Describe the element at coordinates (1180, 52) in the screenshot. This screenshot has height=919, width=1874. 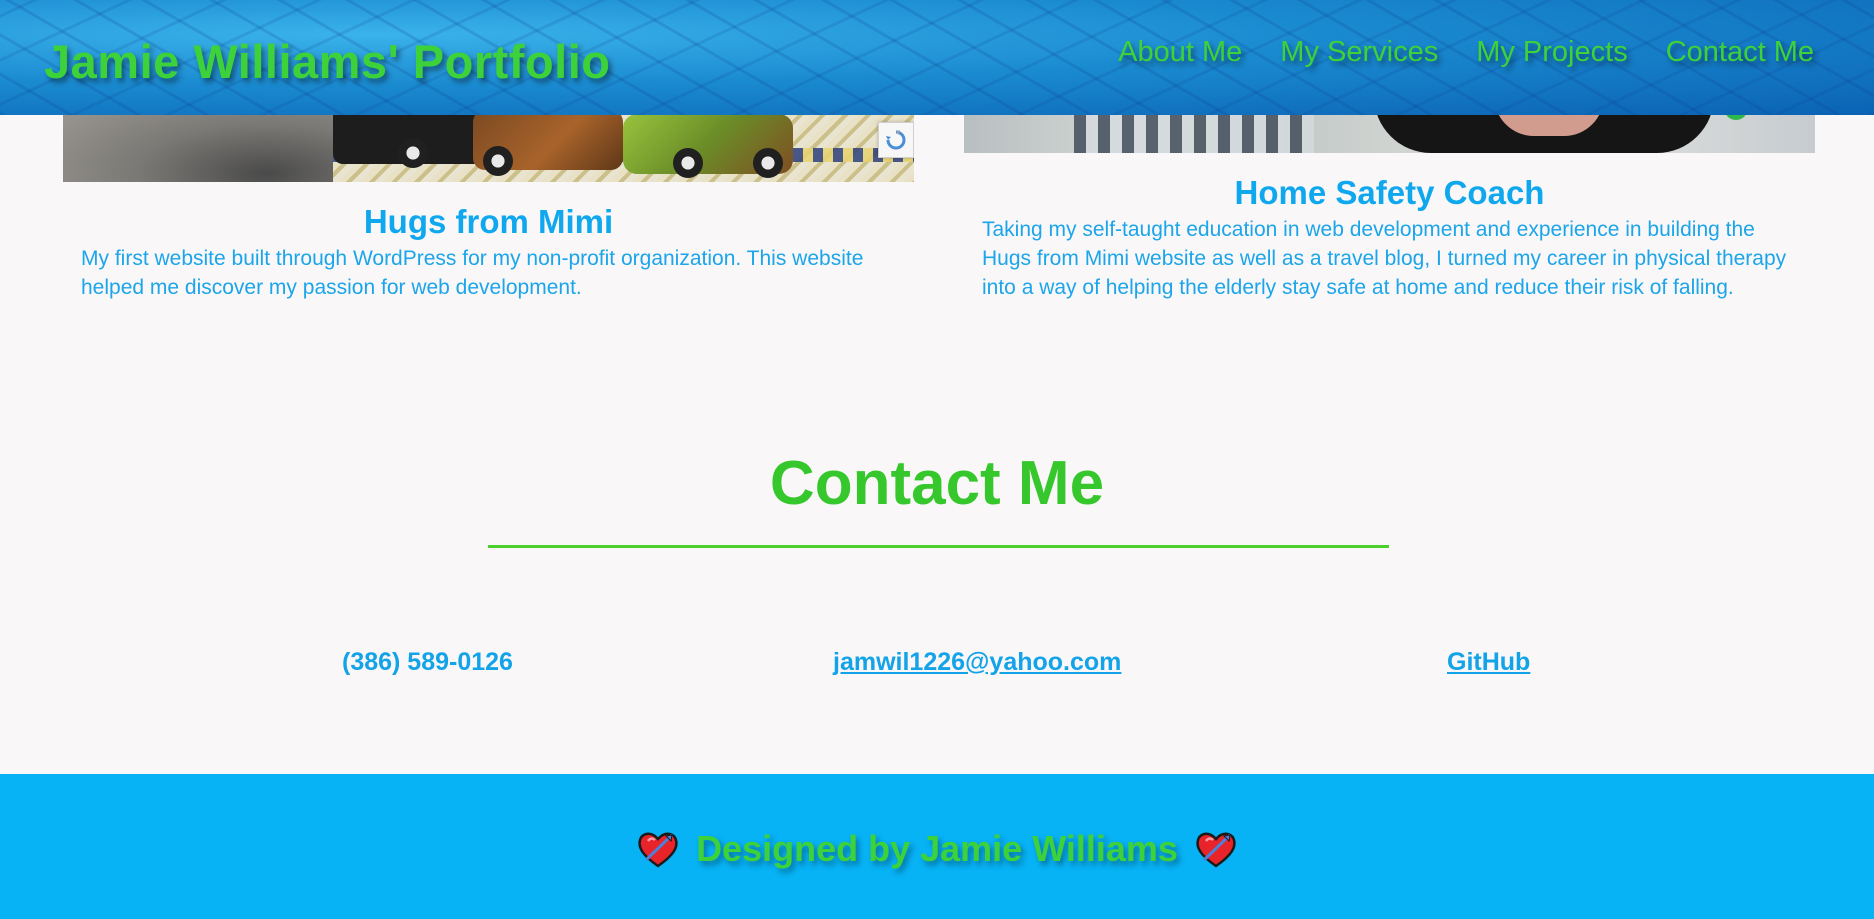
I see `nav-link-about-me: About Me` at that location.